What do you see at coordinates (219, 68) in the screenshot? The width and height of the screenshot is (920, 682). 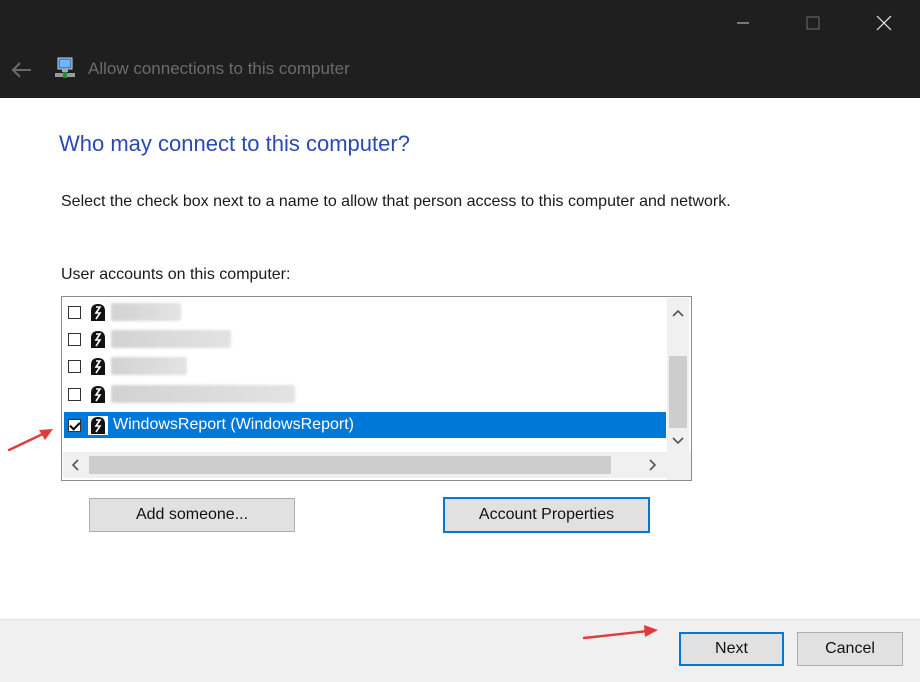 I see `window-title: Allow connections to this computer` at bounding box center [219, 68].